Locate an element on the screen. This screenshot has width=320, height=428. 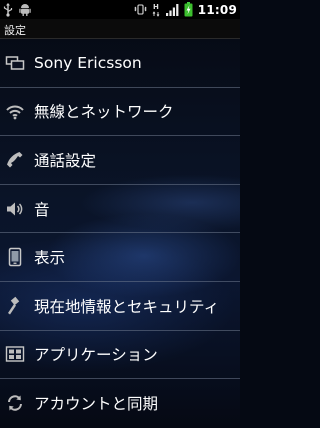
settings-item-display: 表示 is located at coordinates (120, 257).